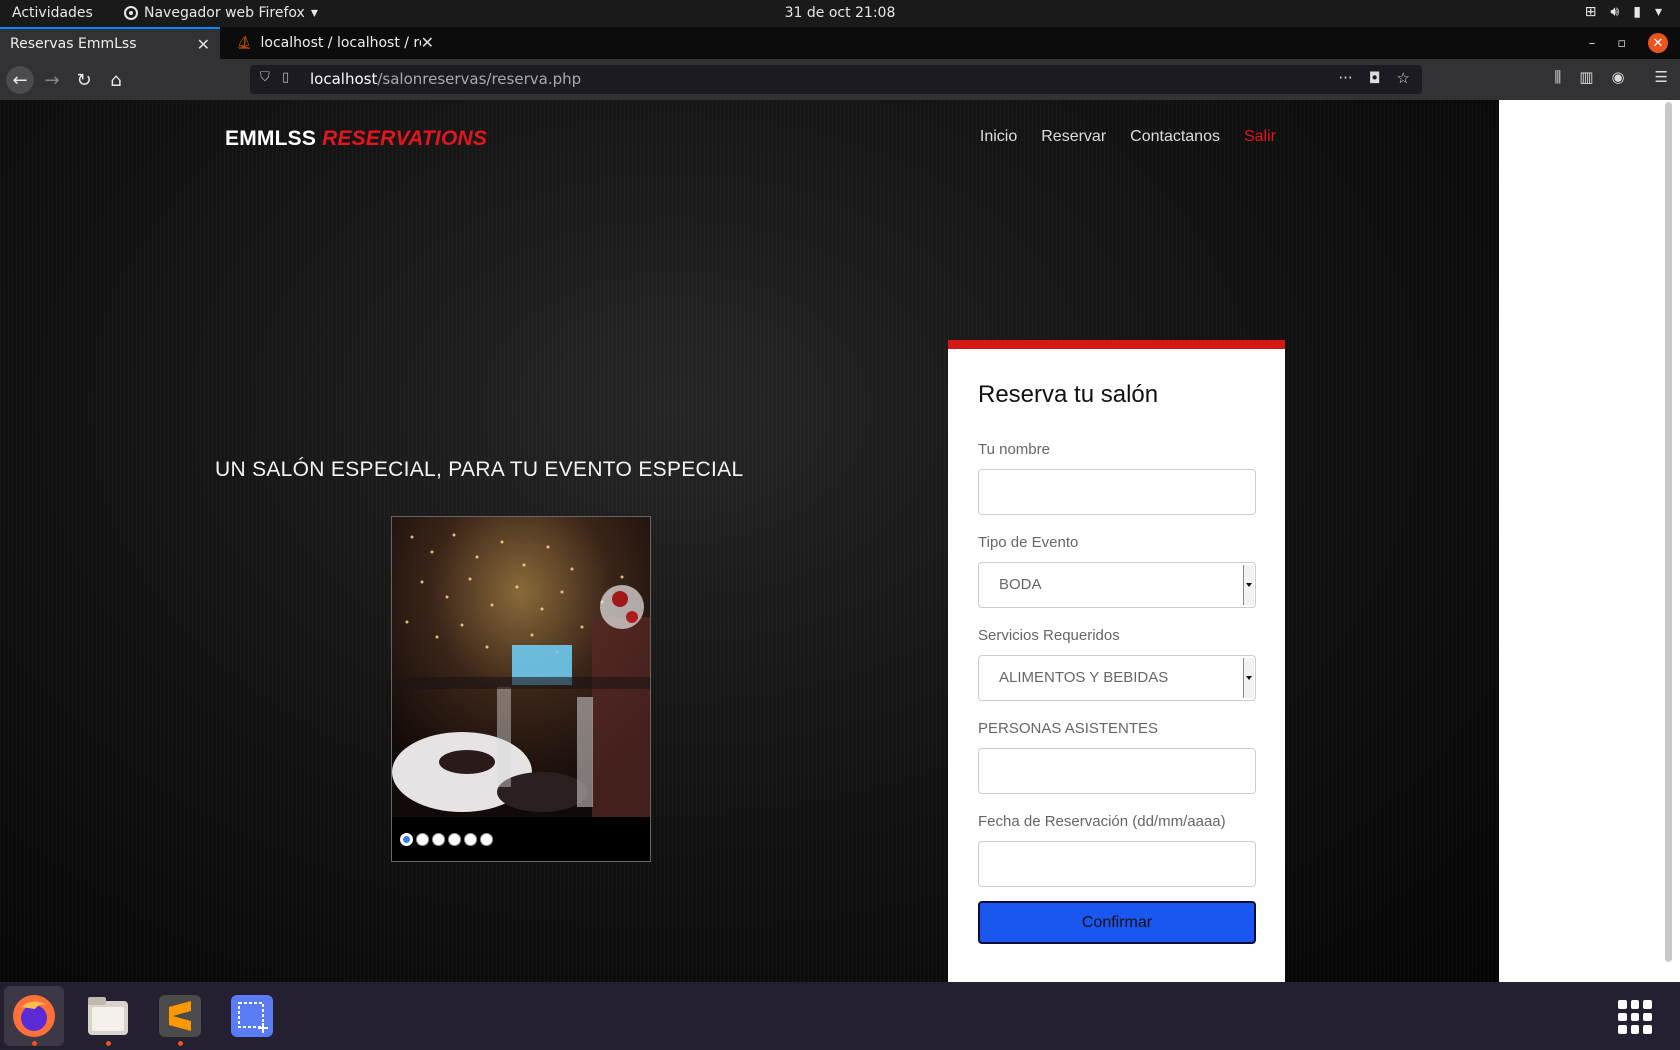  What do you see at coordinates (1084, 677) in the screenshot?
I see `services-value: ALIMENTOS Y BEBIDAS` at bounding box center [1084, 677].